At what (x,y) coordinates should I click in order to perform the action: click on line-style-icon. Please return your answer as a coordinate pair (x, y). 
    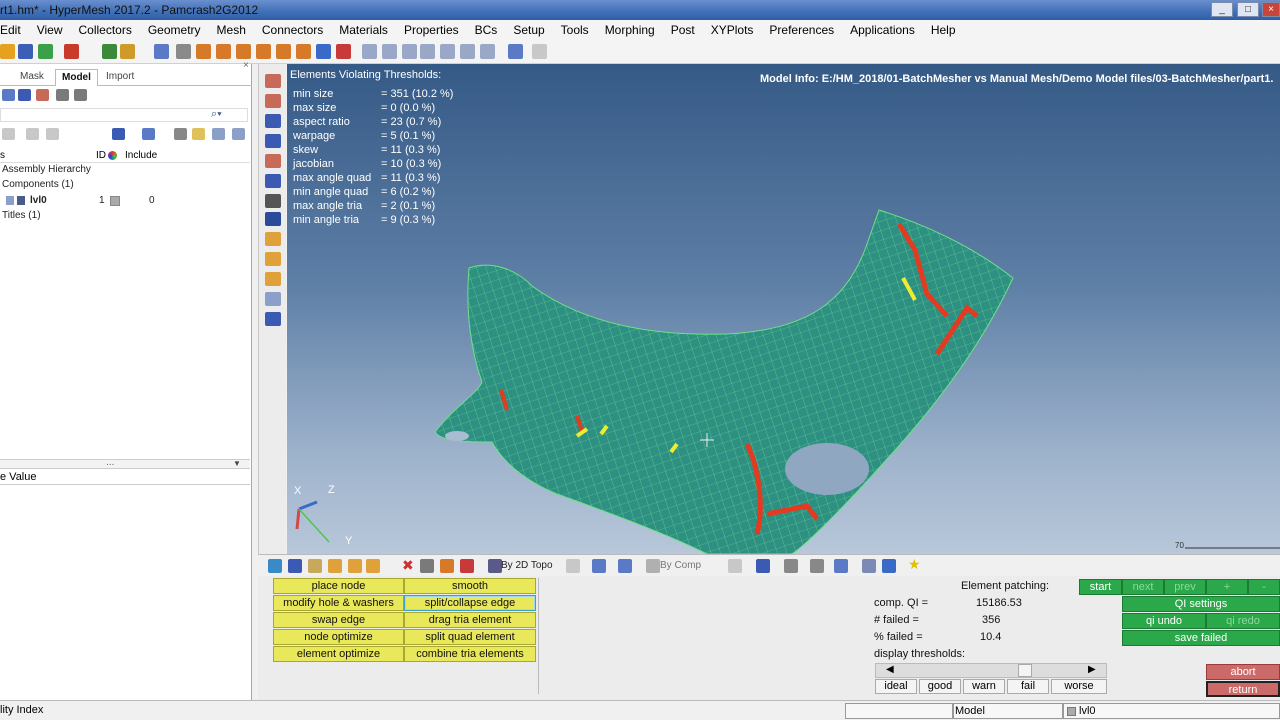
    Looking at the image, I should click on (791, 566).